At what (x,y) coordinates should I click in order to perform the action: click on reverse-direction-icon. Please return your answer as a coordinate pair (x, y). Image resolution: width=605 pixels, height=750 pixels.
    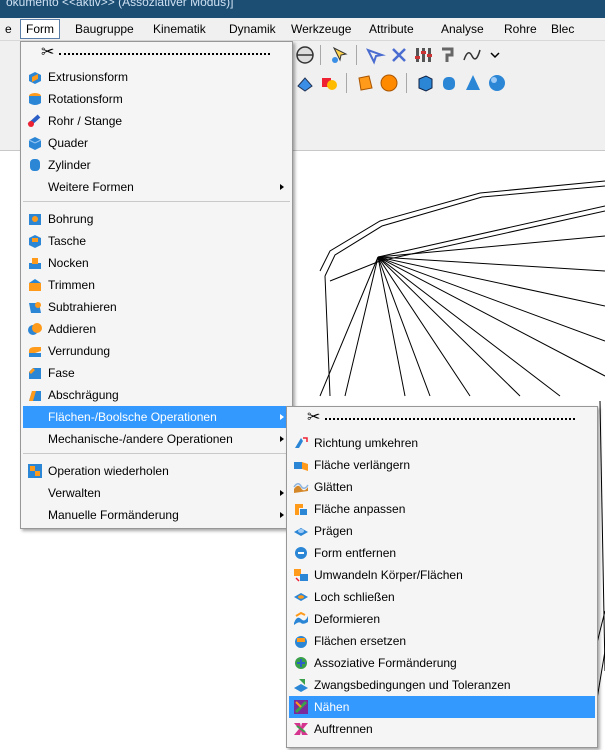
    Looking at the image, I should click on (301, 442).